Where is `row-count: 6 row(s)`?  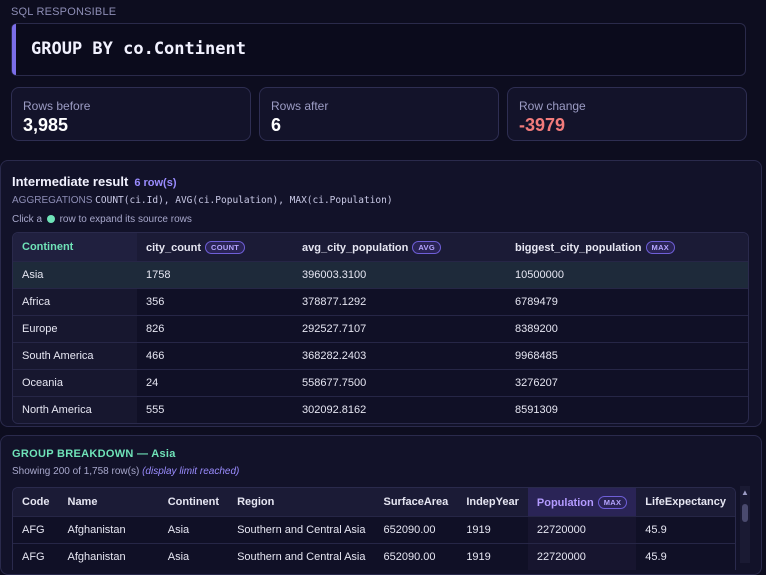 row-count: 6 row(s) is located at coordinates (155, 183).